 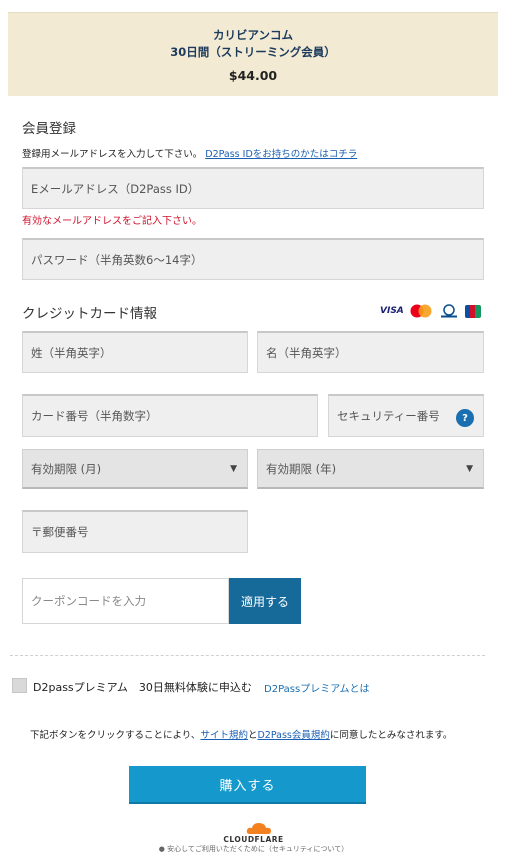 I want to click on d2pass-login-link: D2Pass IDをお持ちのかたはコチラ, so click(x=281, y=154).